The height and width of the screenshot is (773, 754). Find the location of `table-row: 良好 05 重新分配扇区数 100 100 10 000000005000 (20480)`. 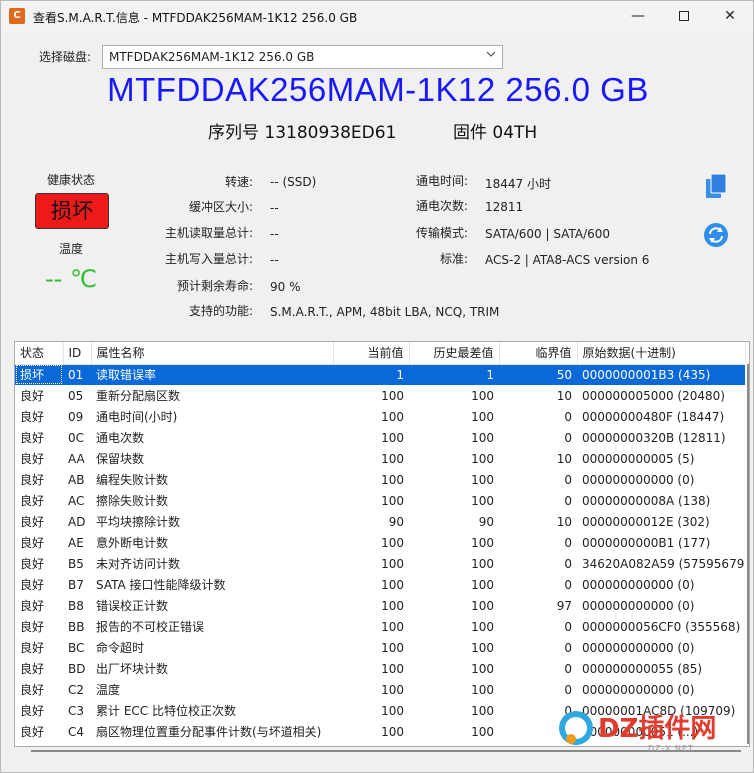

table-row: 良好 05 重新分配扇区数 100 100 10 000000005000 (20480) is located at coordinates (380, 395).